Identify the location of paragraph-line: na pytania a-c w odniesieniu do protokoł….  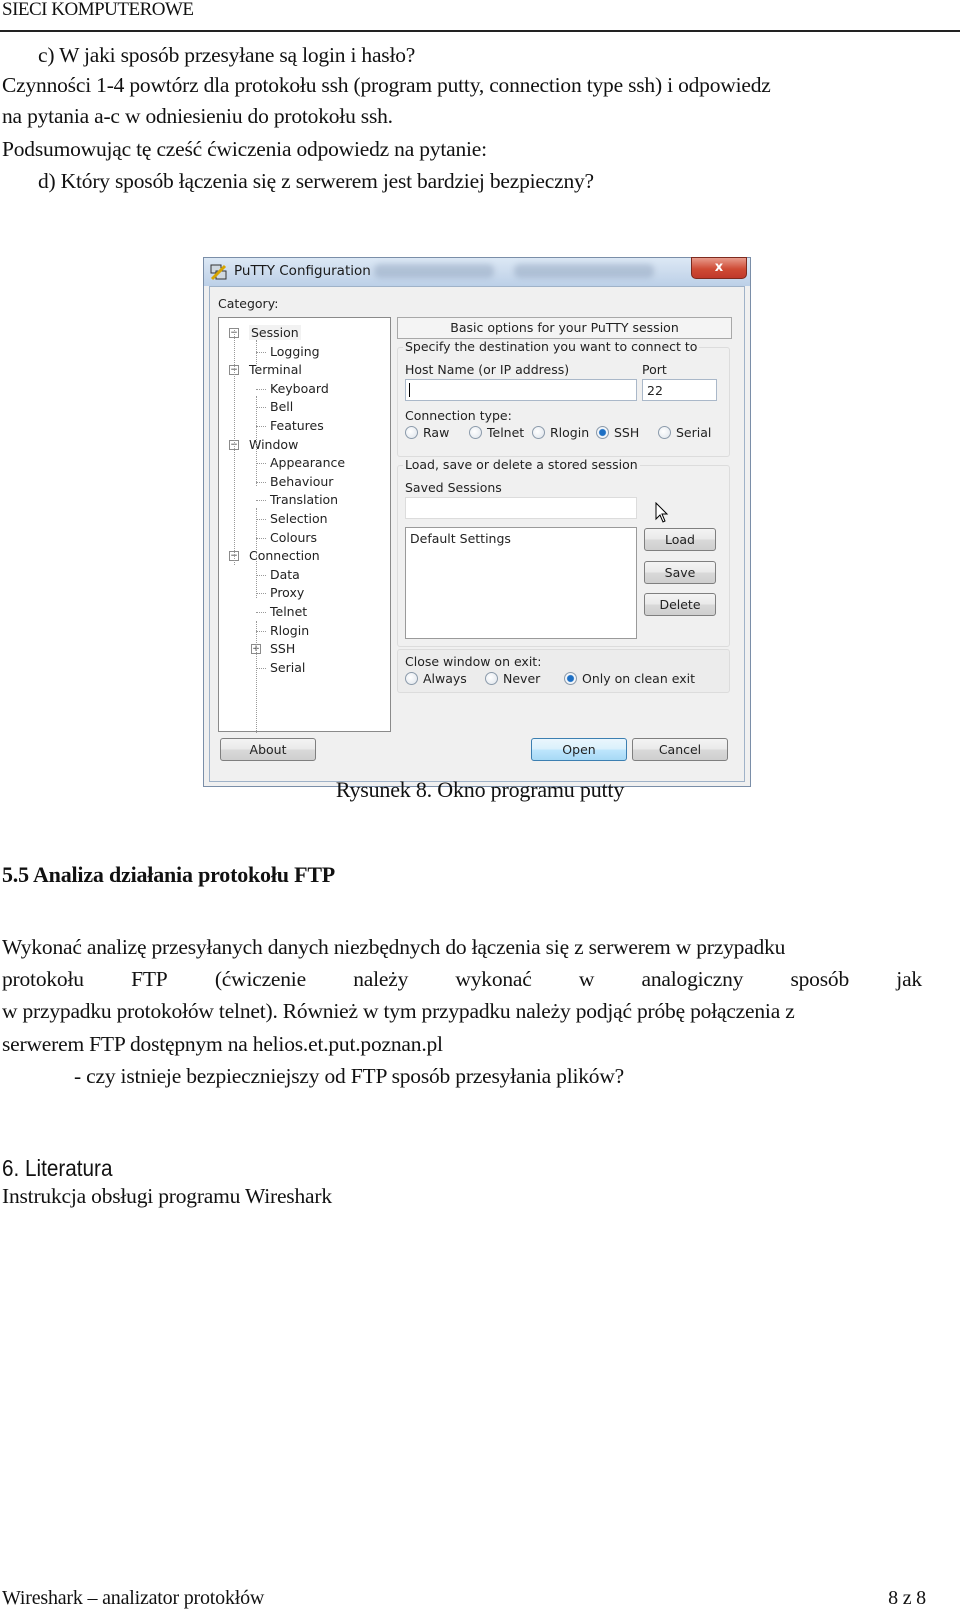
(197, 116).